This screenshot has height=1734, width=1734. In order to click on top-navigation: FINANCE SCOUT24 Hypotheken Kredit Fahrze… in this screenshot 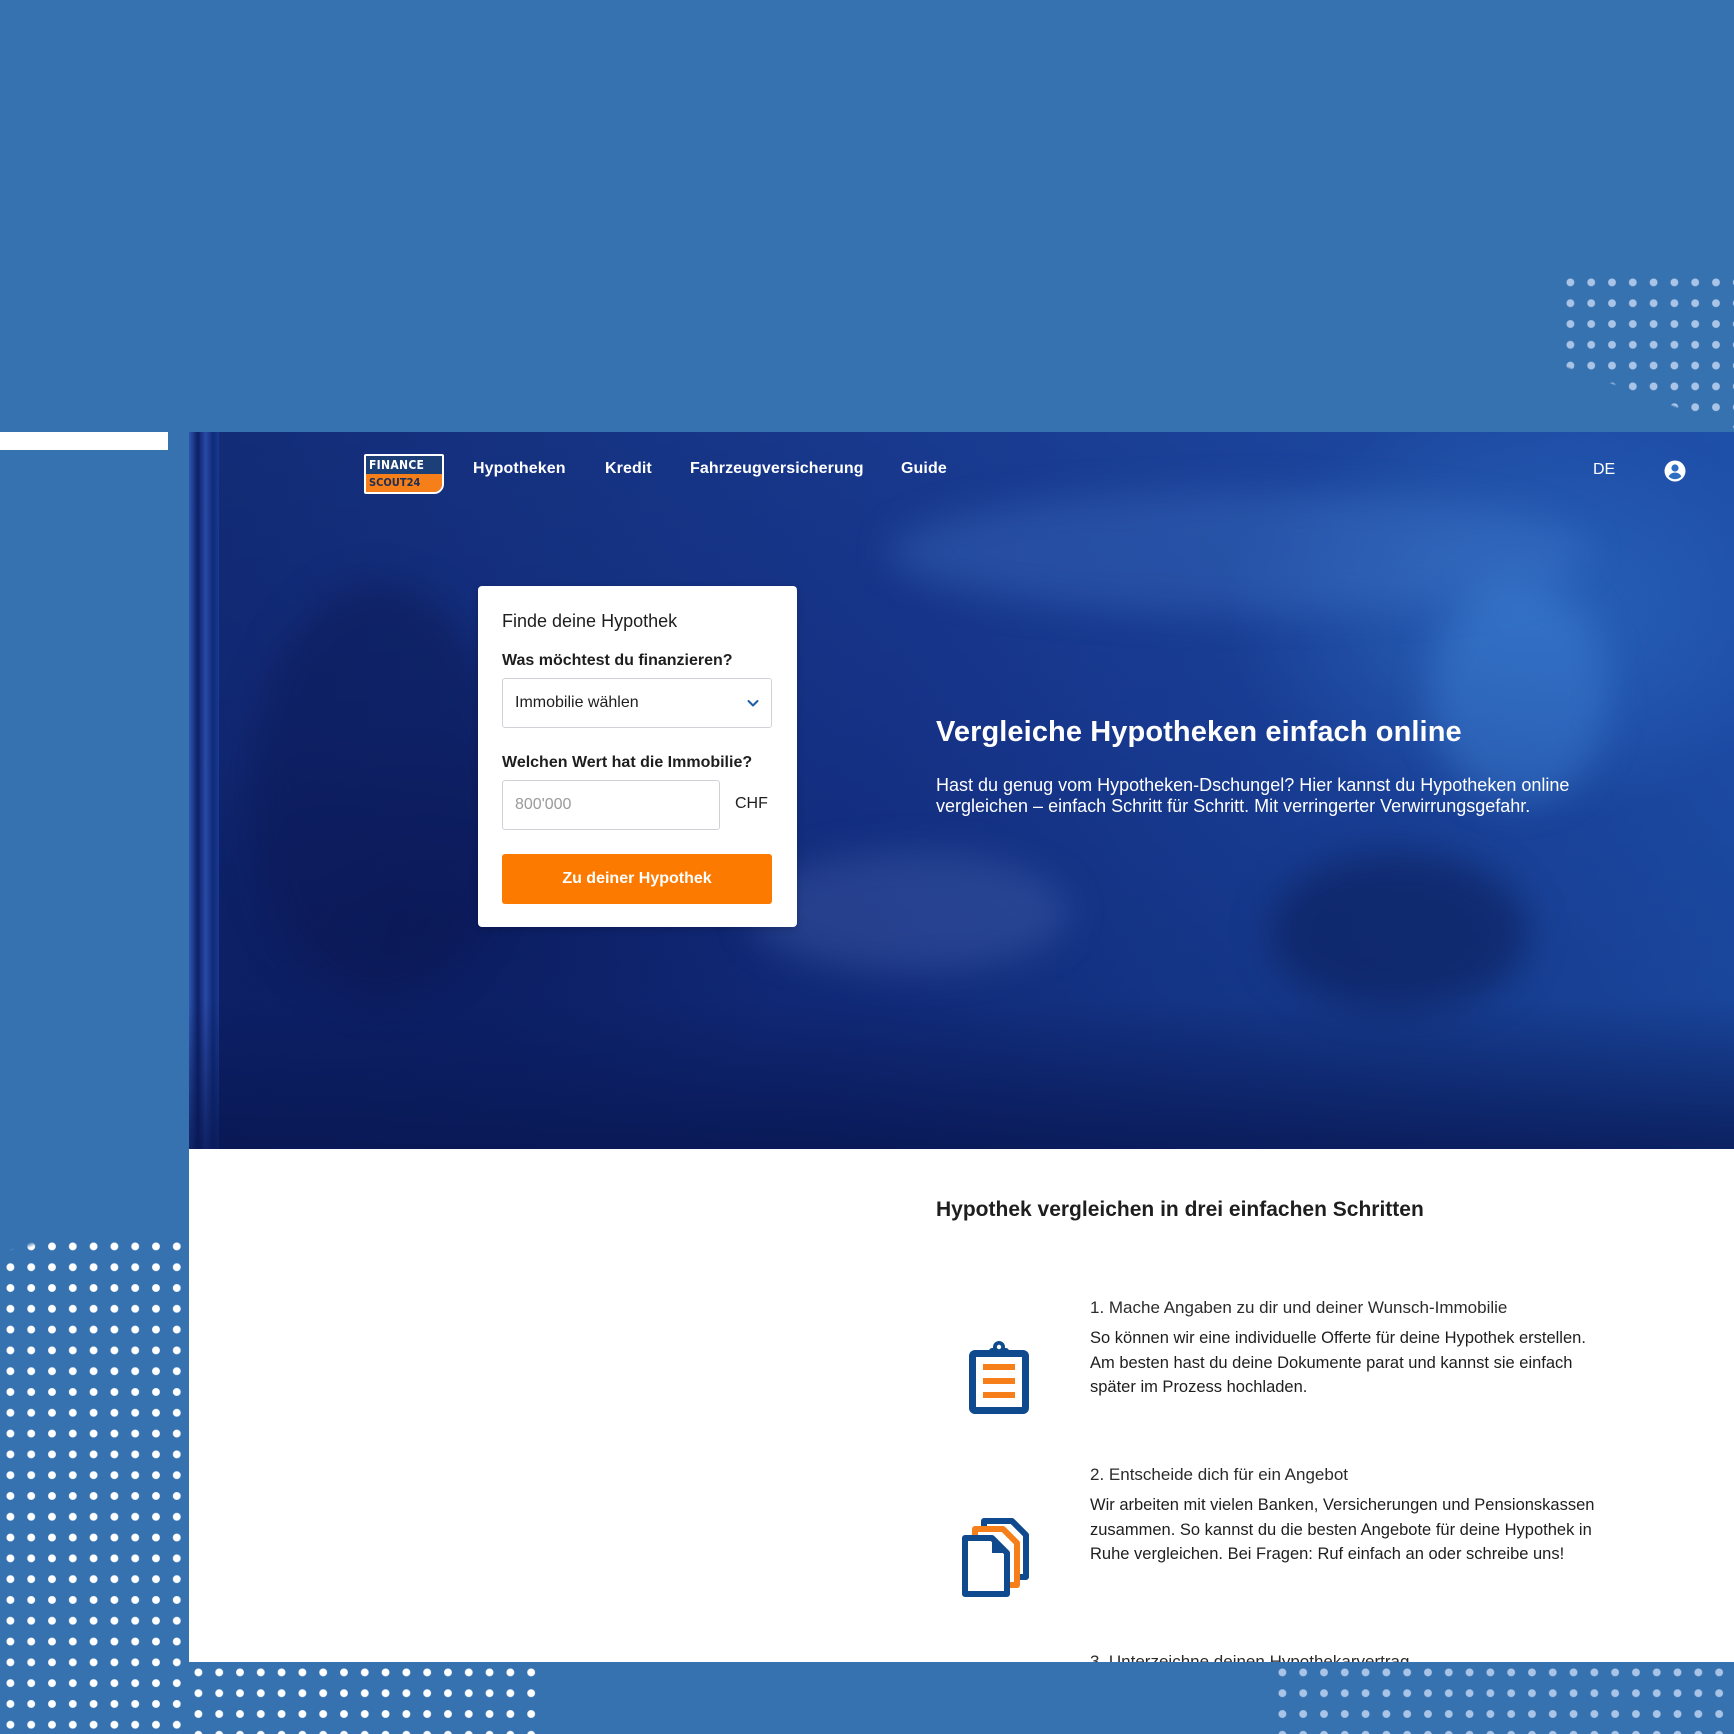, I will do `click(961, 470)`.